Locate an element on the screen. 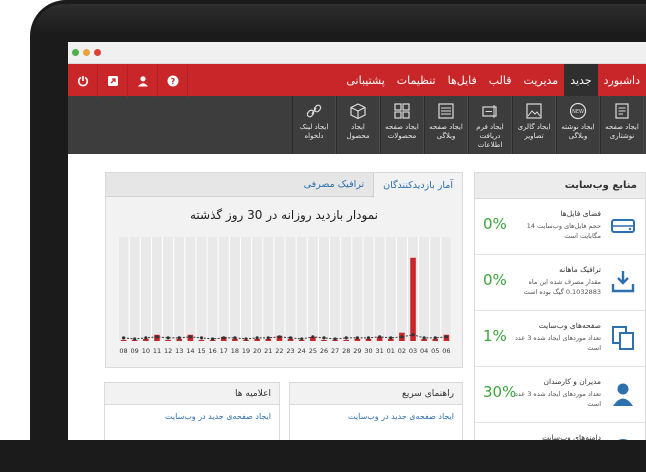  chart-tick-label: 28 is located at coordinates (346, 351).